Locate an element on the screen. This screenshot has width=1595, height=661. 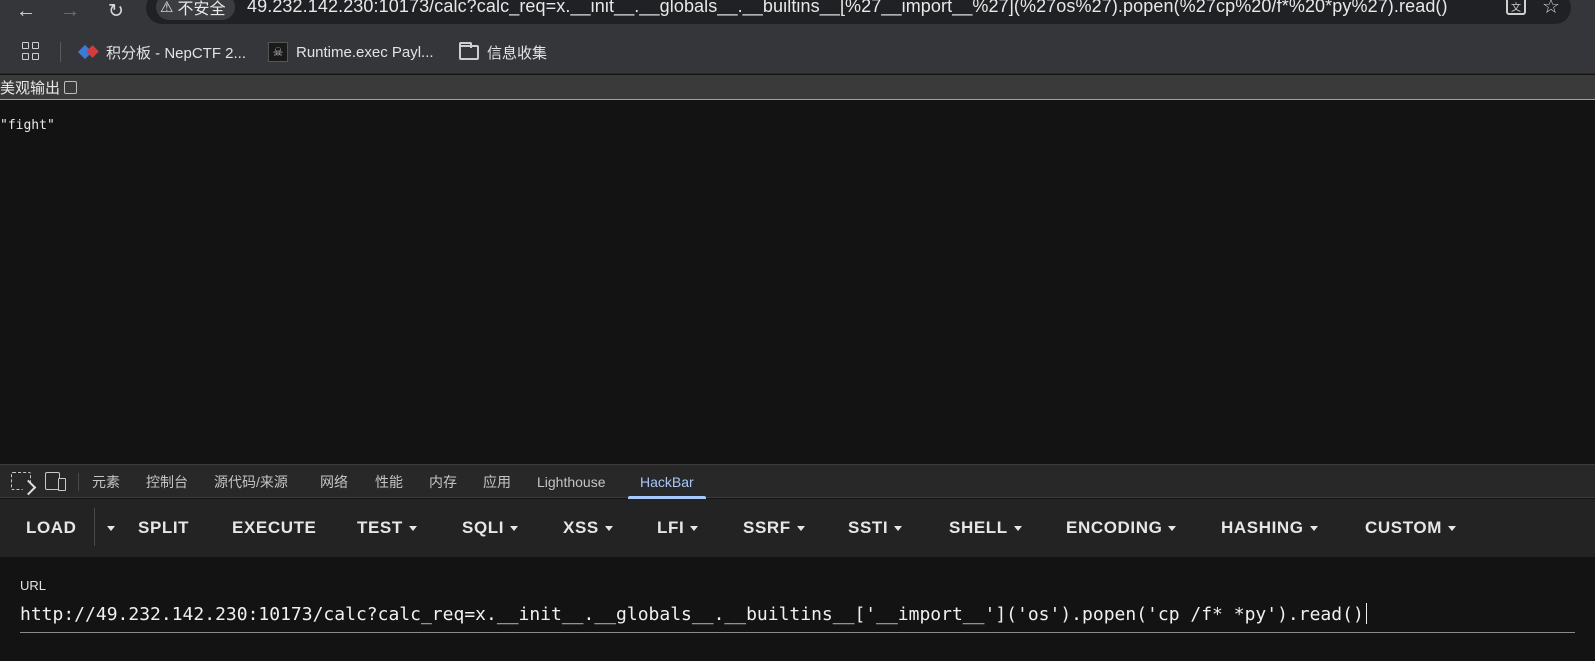
test-menu-button: TEST is located at coordinates (387, 528).